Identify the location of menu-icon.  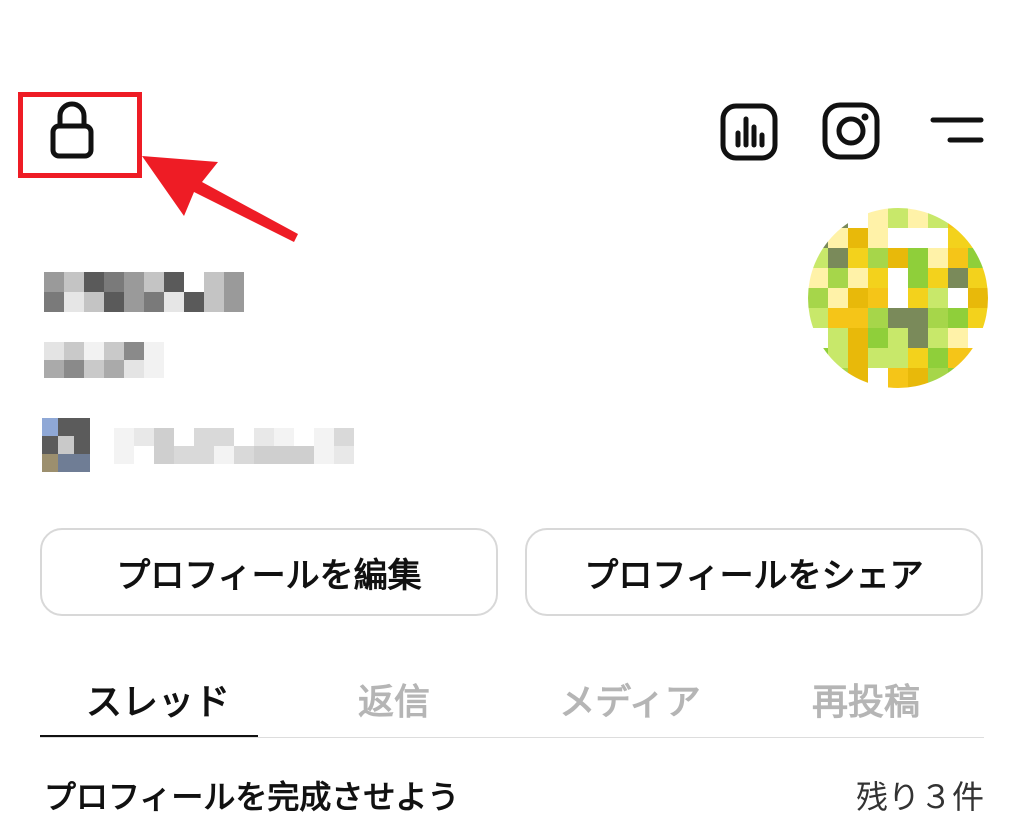
(957, 130).